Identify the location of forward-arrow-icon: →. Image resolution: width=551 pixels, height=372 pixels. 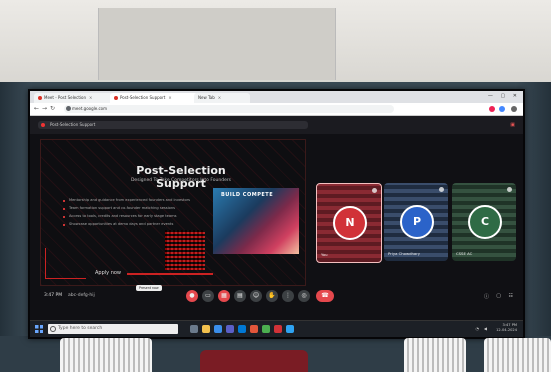
(44, 108).